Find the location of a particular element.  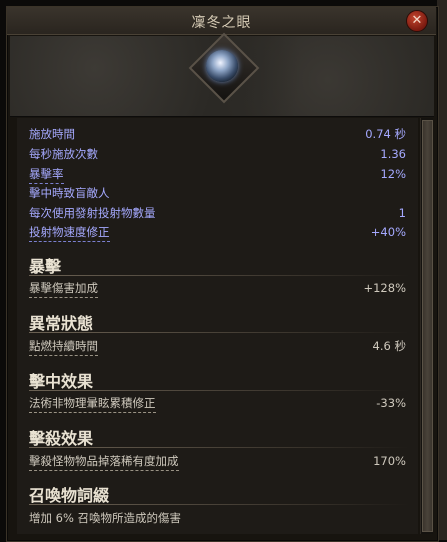

skill-icon-frame is located at coordinates (224, 68).